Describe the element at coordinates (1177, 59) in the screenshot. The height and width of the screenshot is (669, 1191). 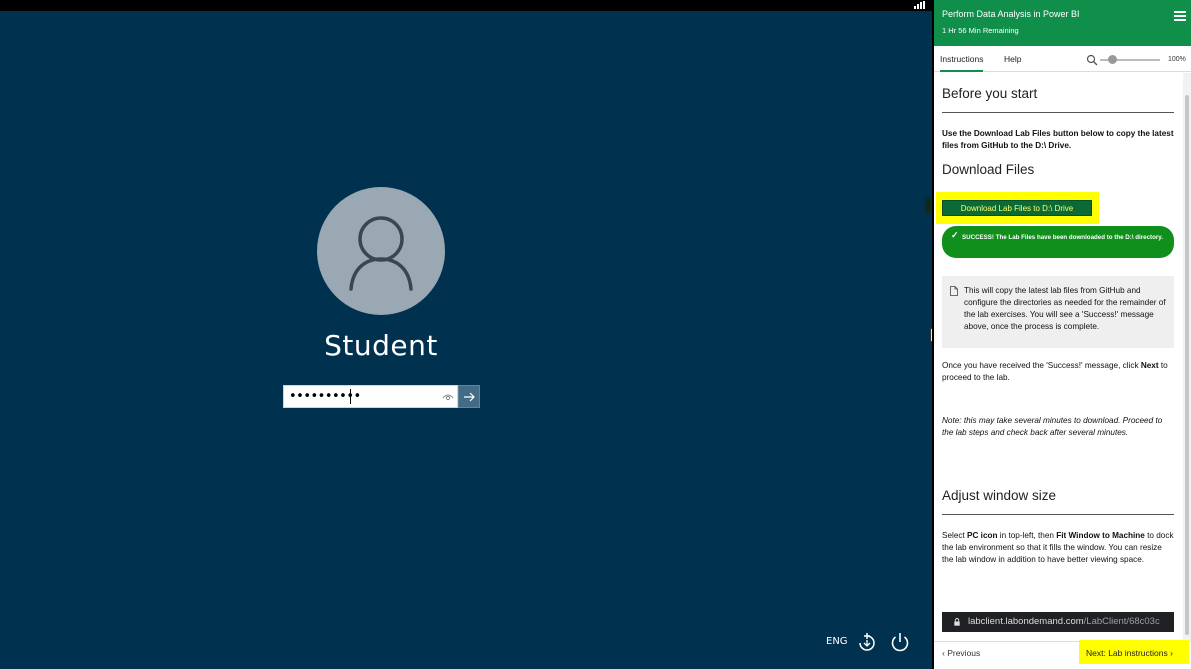
I see `zoom-level: 100%` at that location.